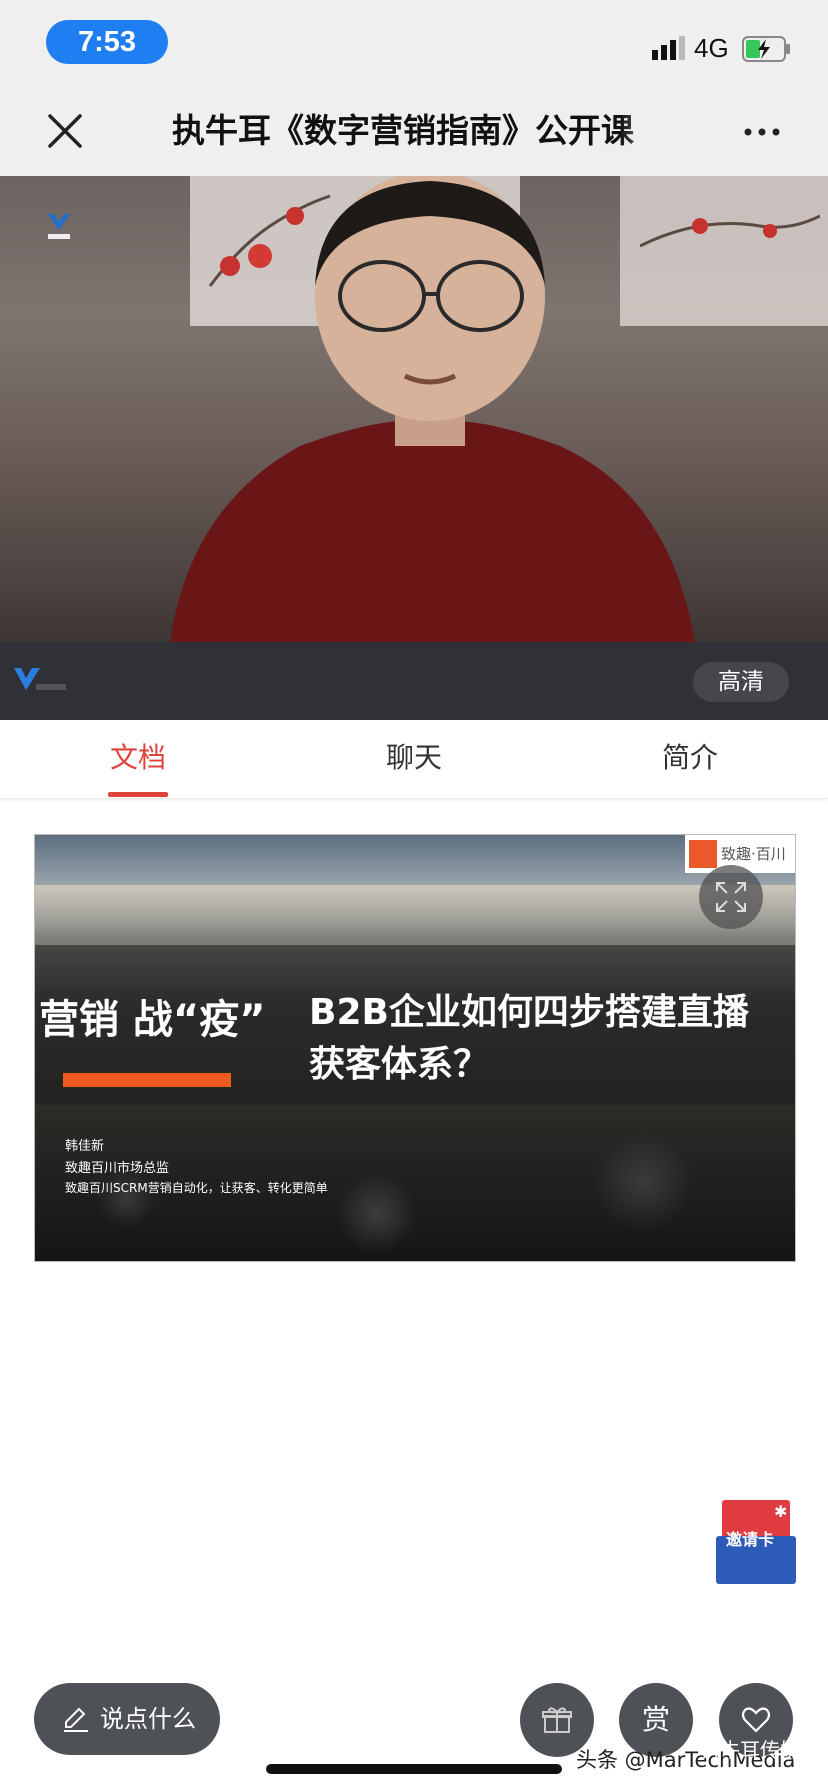  What do you see at coordinates (750, 1539) in the screenshot?
I see `invite-card-label: 邀请卡` at bounding box center [750, 1539].